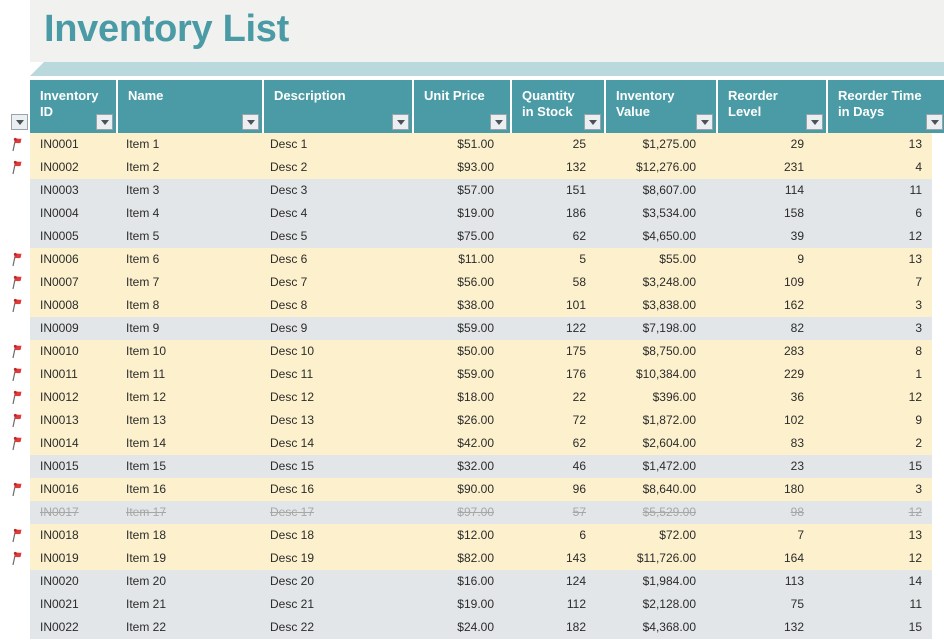  Describe the element at coordinates (472, 282) in the screenshot. I see `table-row: IN0007 Item 7 Desc 7 $56.00 58 $3,248.00 109 7` at that location.